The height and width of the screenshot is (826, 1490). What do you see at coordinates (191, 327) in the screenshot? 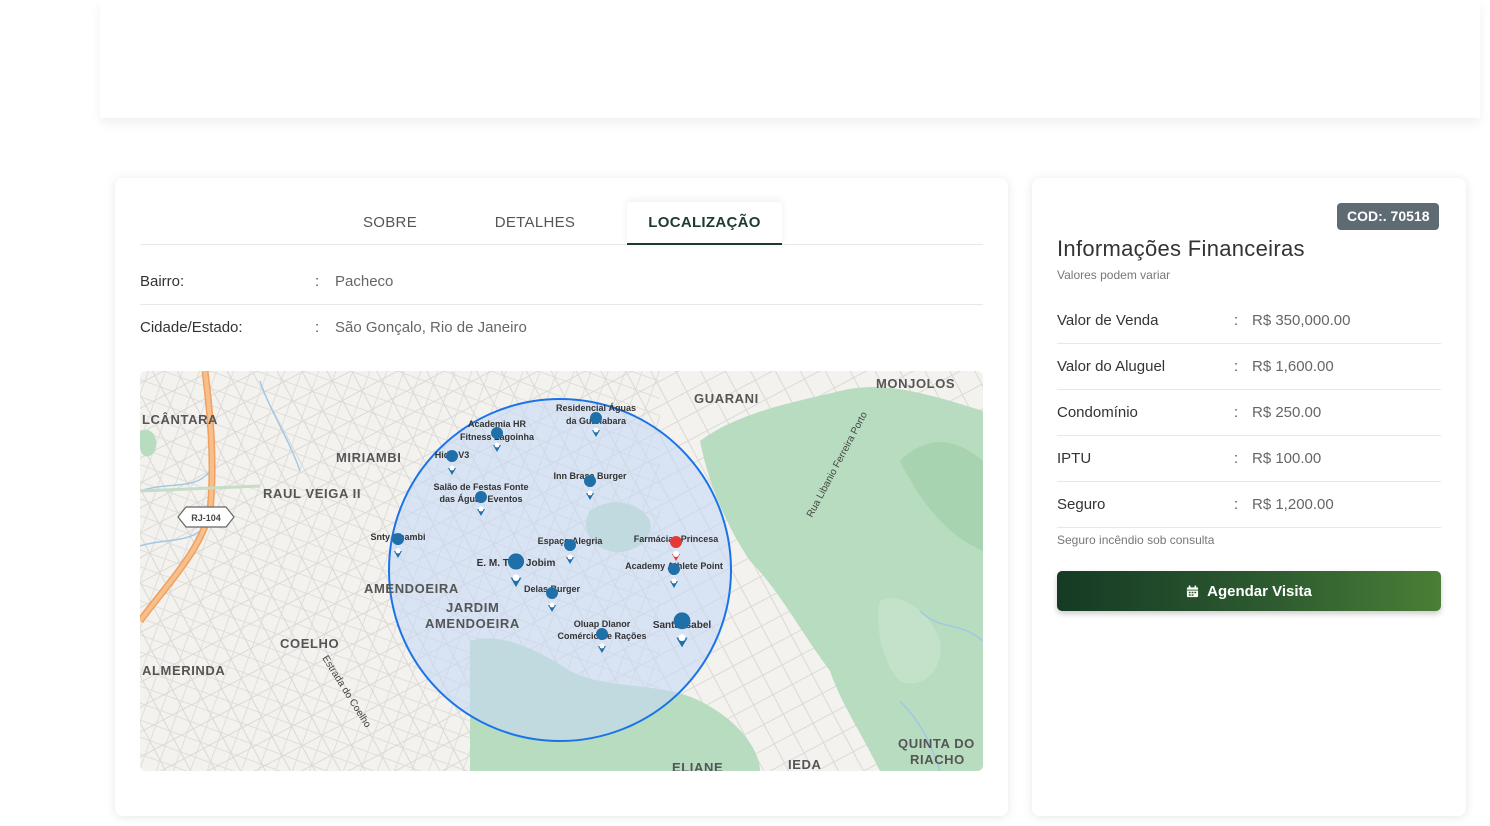
I see `info-label: Cidade/Estado:` at bounding box center [191, 327].